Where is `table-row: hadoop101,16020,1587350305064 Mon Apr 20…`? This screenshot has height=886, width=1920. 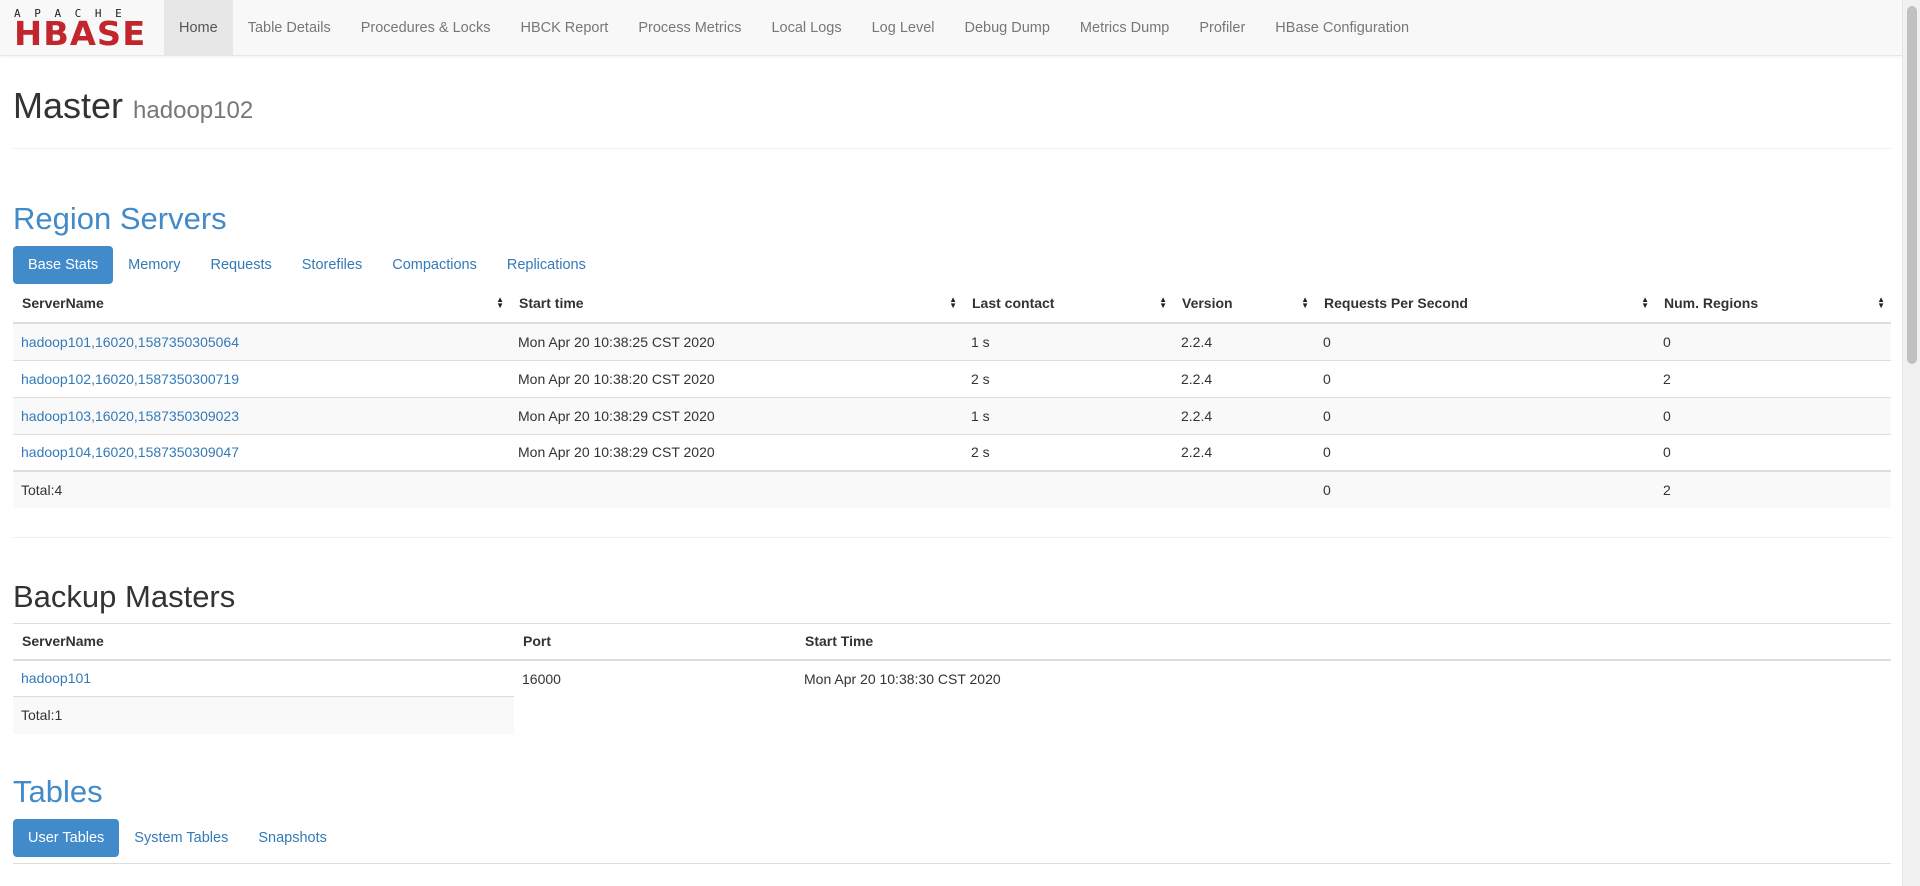 table-row: hadoop101,16020,1587350305064 Mon Apr 20… is located at coordinates (952, 341).